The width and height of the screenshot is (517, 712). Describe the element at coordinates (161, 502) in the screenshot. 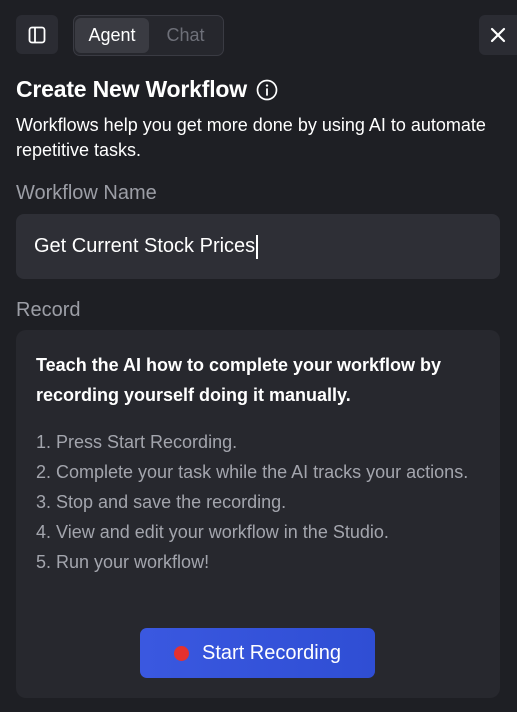

I see `list-item: 3. Stop and save the recording.` at that location.